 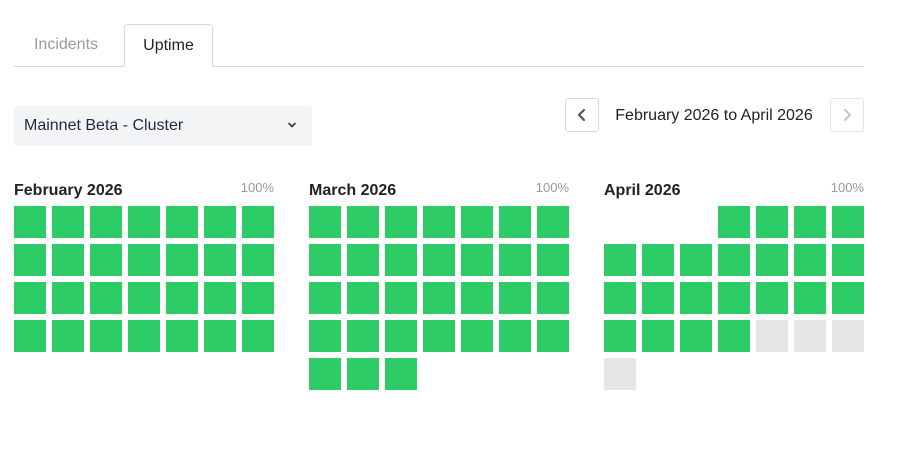 I want to click on chevron-right-icon, so click(x=847, y=115).